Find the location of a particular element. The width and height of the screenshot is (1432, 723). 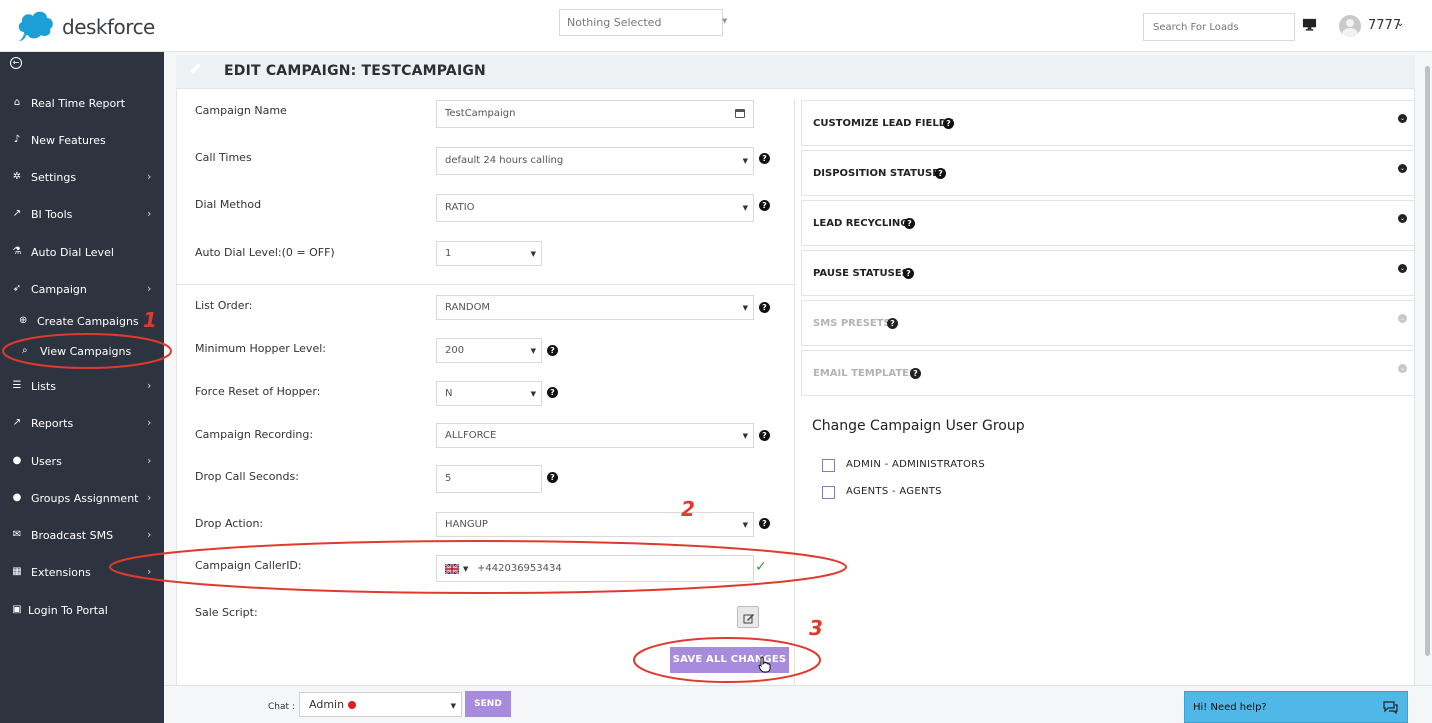

recording-select: ALLFORCE ▼ is located at coordinates (595, 435).